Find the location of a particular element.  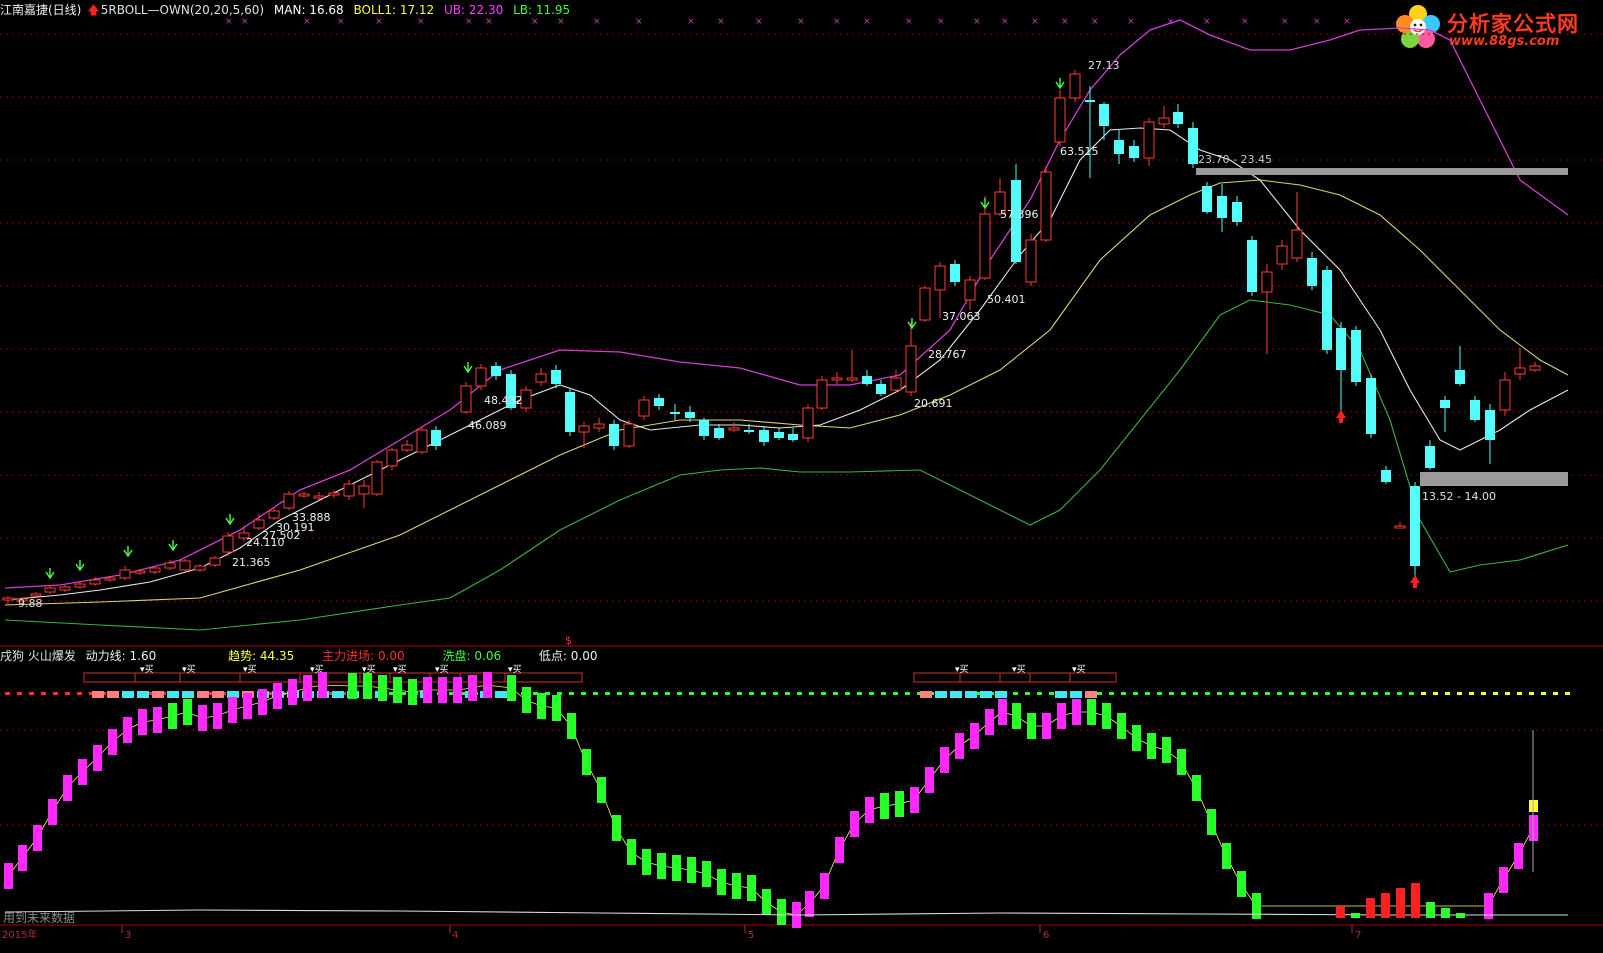

baseline-line is located at coordinates (786, 912).